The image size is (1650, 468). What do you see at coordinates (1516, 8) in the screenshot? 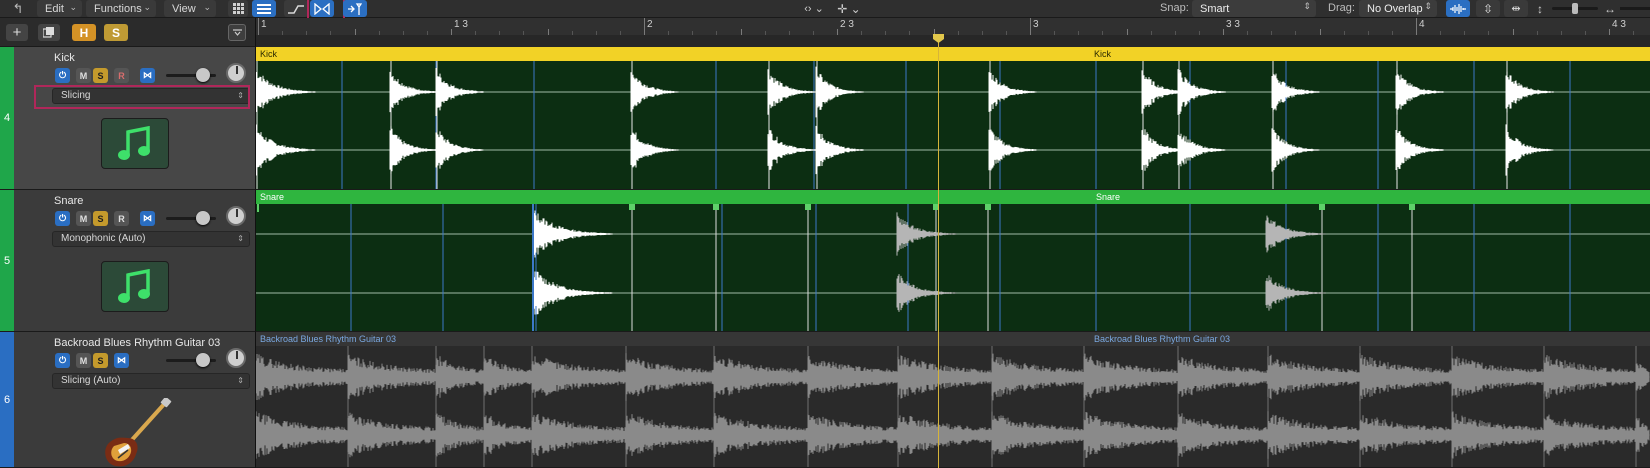
I see `horizontal-fit-icon: ⇹` at bounding box center [1516, 8].